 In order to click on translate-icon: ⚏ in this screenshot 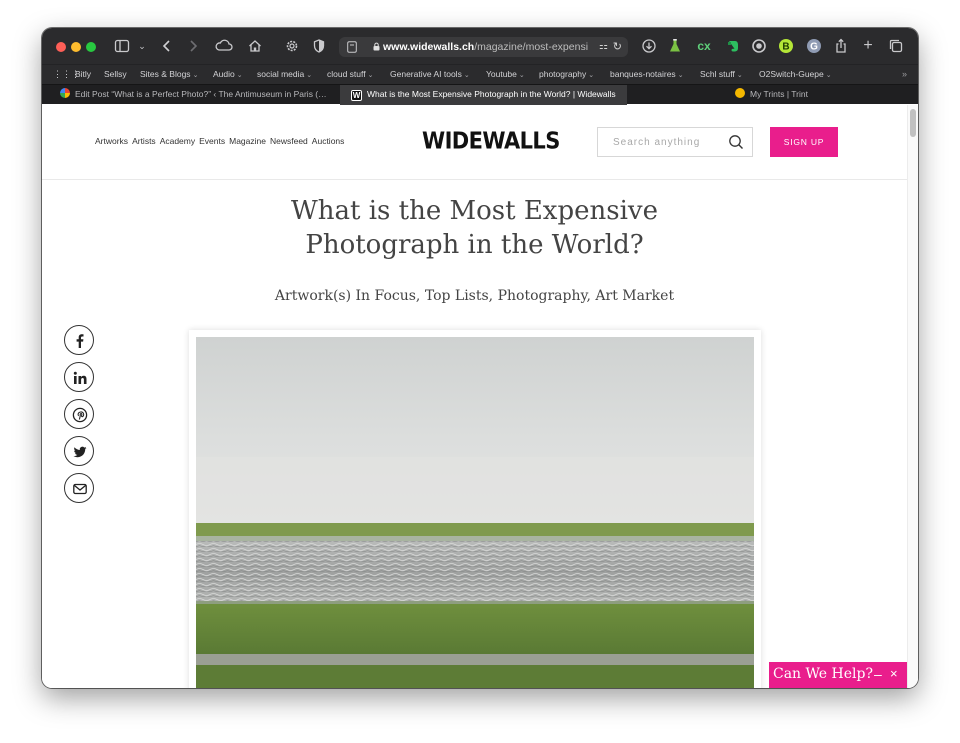, I will do `click(603, 47)`.